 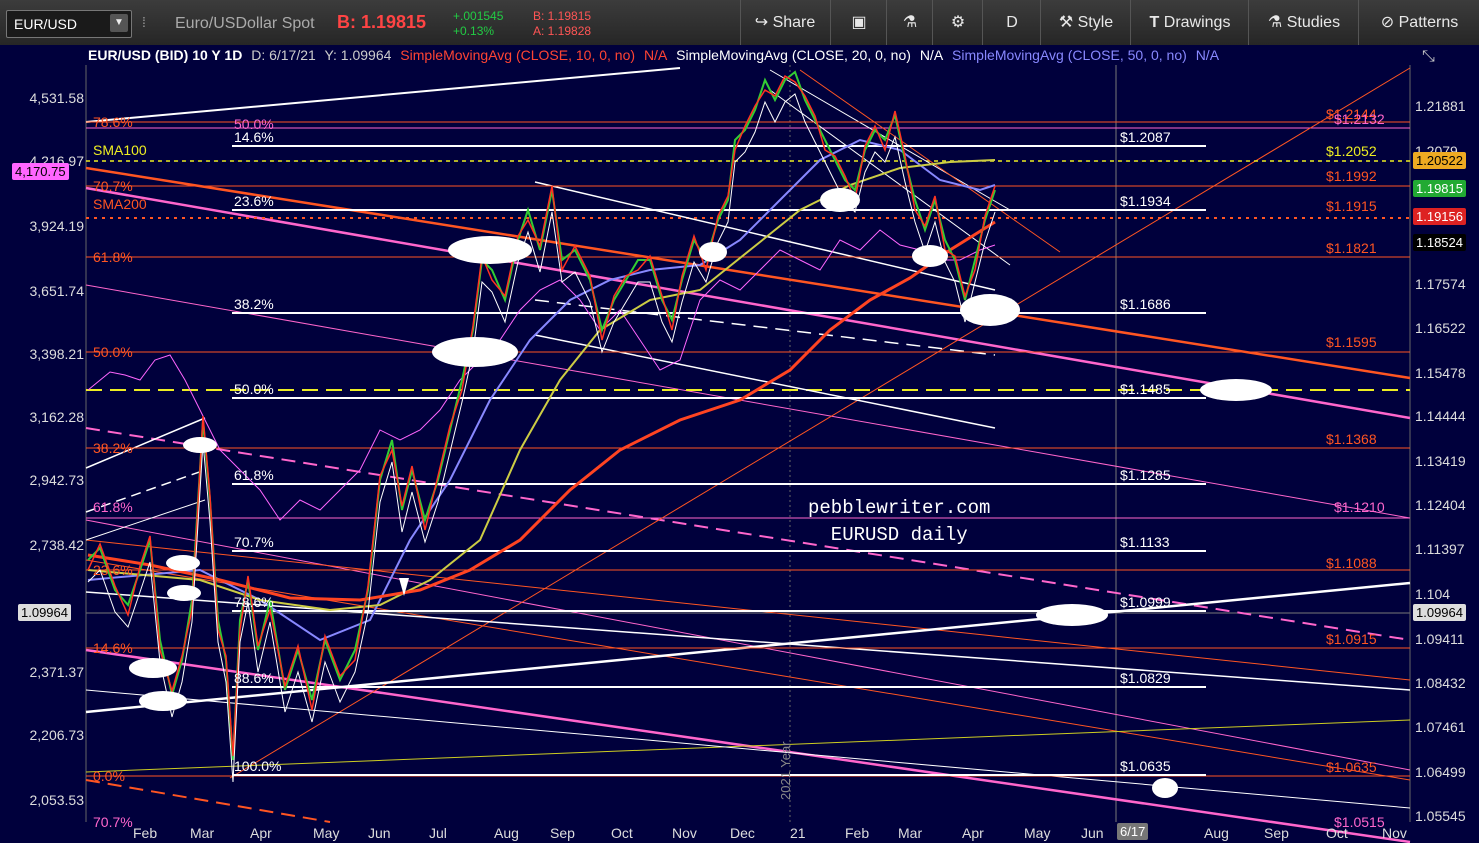 I want to click on right-axis-tick: 1.14444, so click(x=1440, y=416).